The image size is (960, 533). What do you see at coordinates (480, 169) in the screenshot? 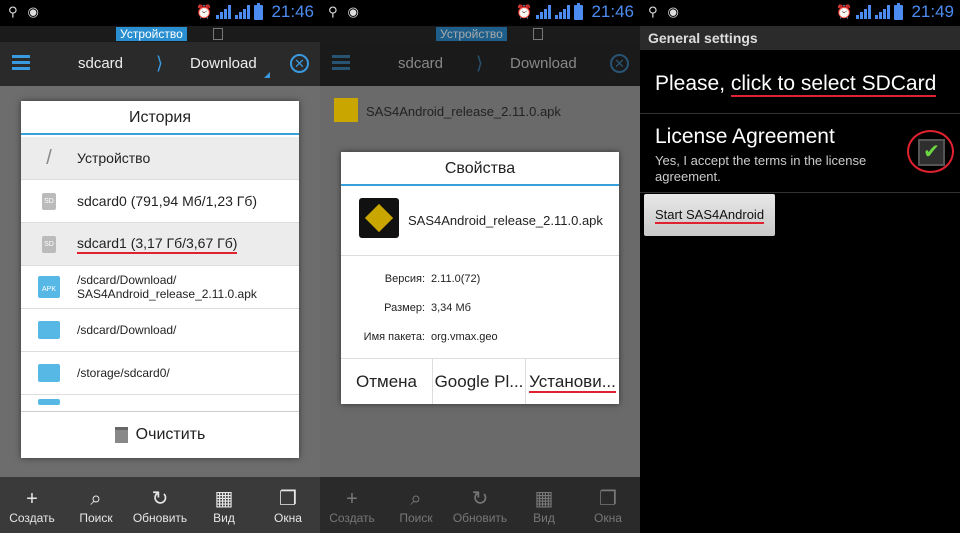
I see `dialog-title: Свойства` at bounding box center [480, 169].